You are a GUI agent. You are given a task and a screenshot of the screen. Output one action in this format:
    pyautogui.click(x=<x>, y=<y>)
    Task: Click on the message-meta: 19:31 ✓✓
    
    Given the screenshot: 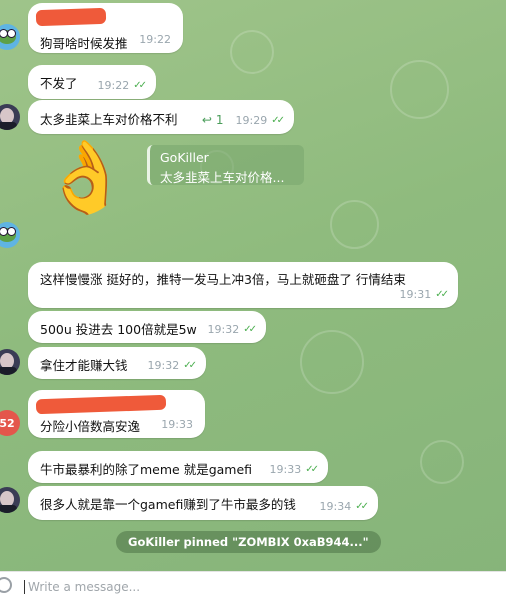 What is the action you would take?
    pyautogui.click(x=424, y=294)
    